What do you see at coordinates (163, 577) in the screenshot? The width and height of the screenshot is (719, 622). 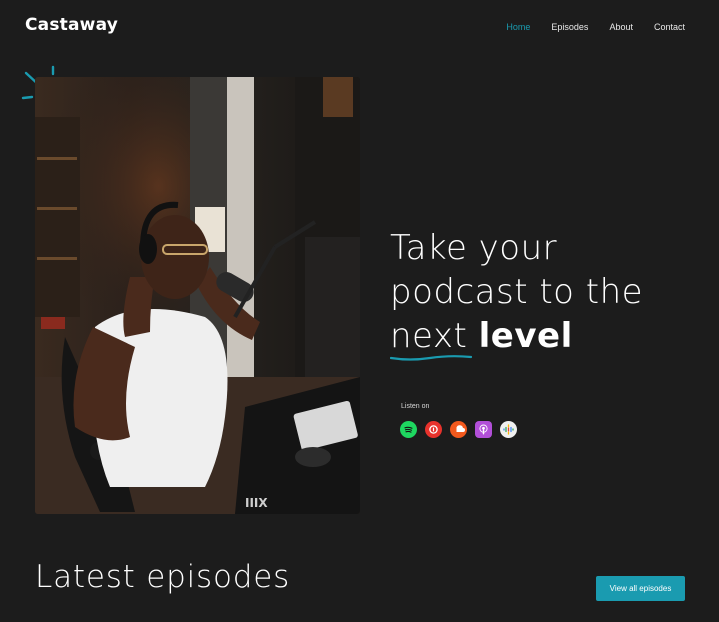 I see `latest-episodes-heading: Latest episodes` at bounding box center [163, 577].